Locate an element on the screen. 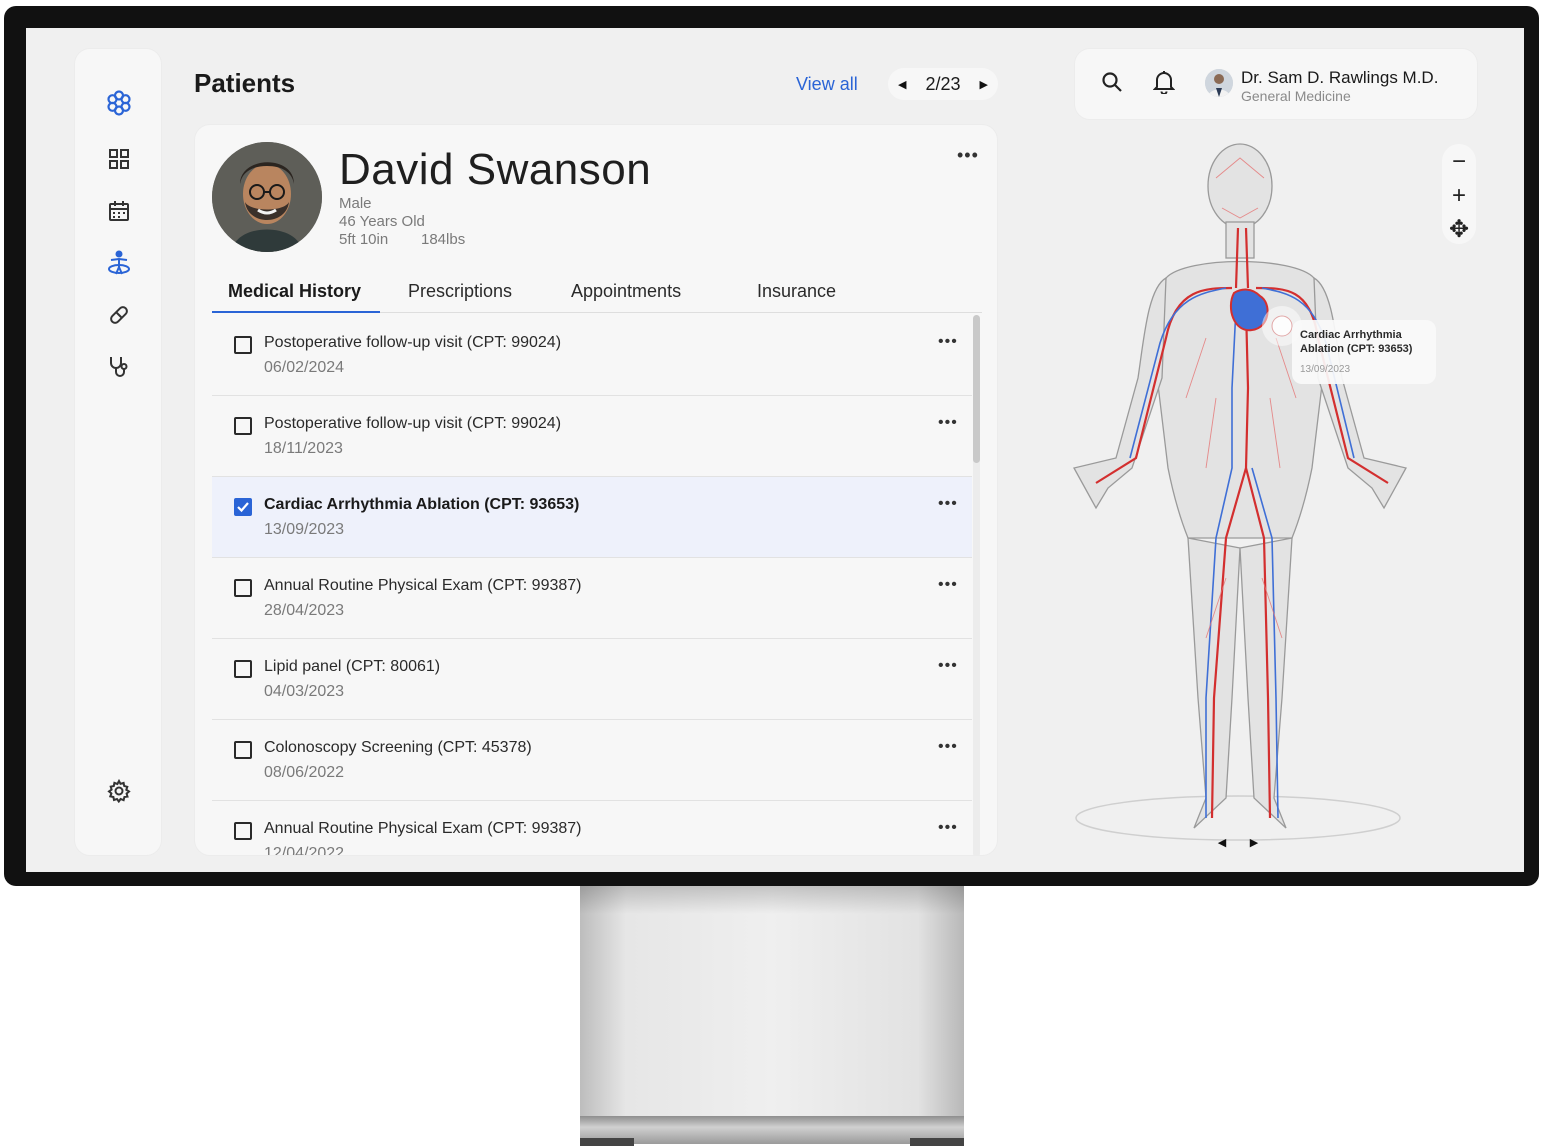 The image size is (1544, 1146). list-item: Lipid panel (CPT: 80061) 04/03/2023 ••• is located at coordinates (592, 679).